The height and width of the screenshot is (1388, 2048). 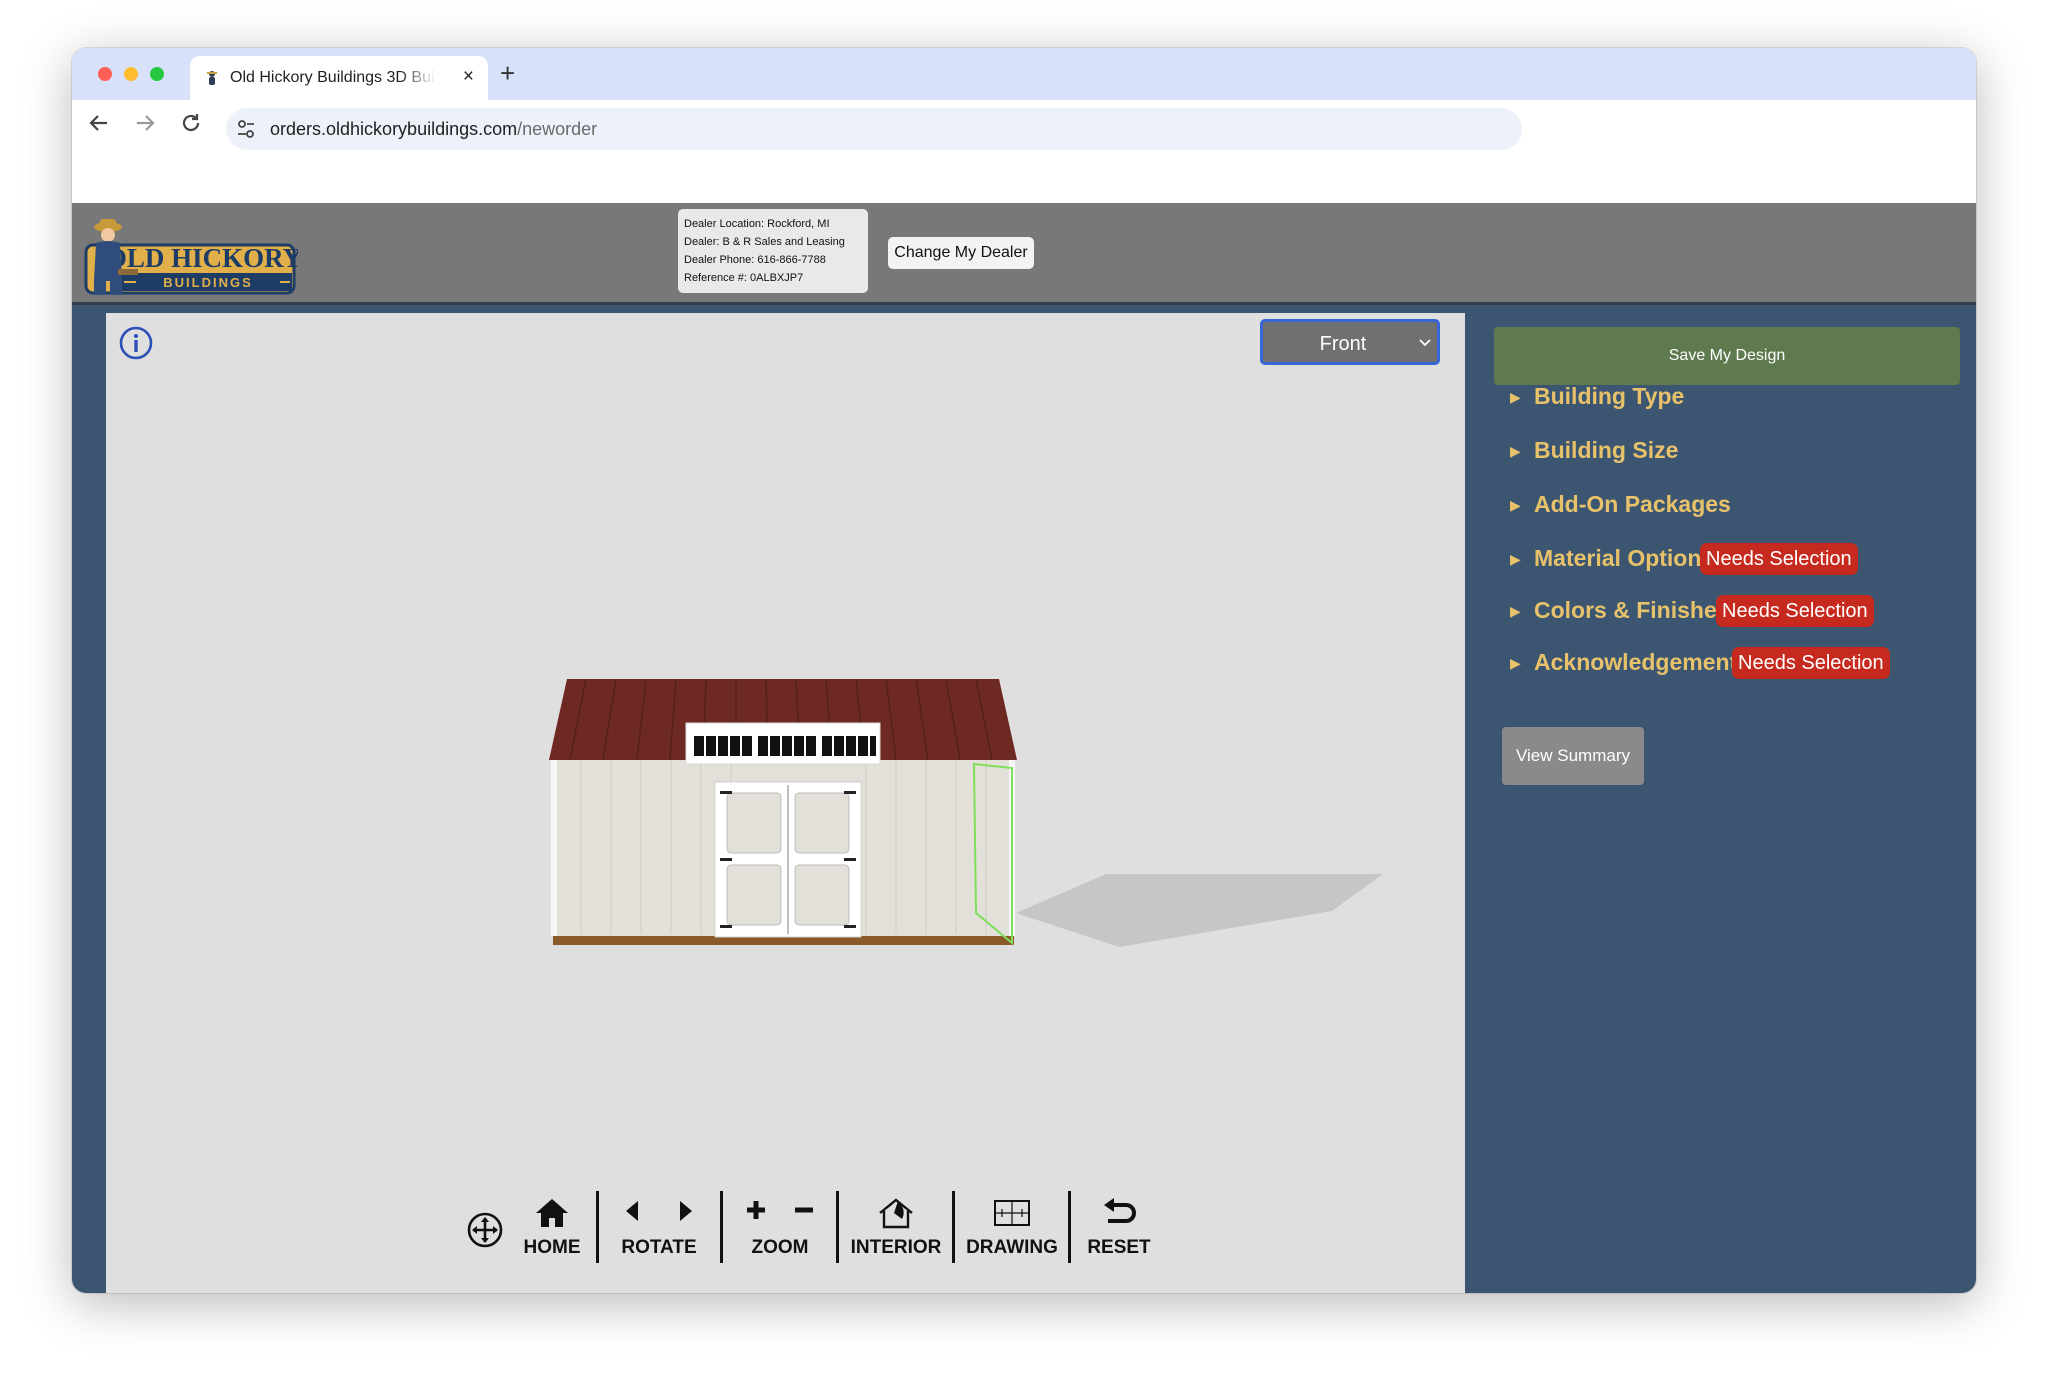 I want to click on drawing-label: DRAWING, so click(x=1012, y=1247).